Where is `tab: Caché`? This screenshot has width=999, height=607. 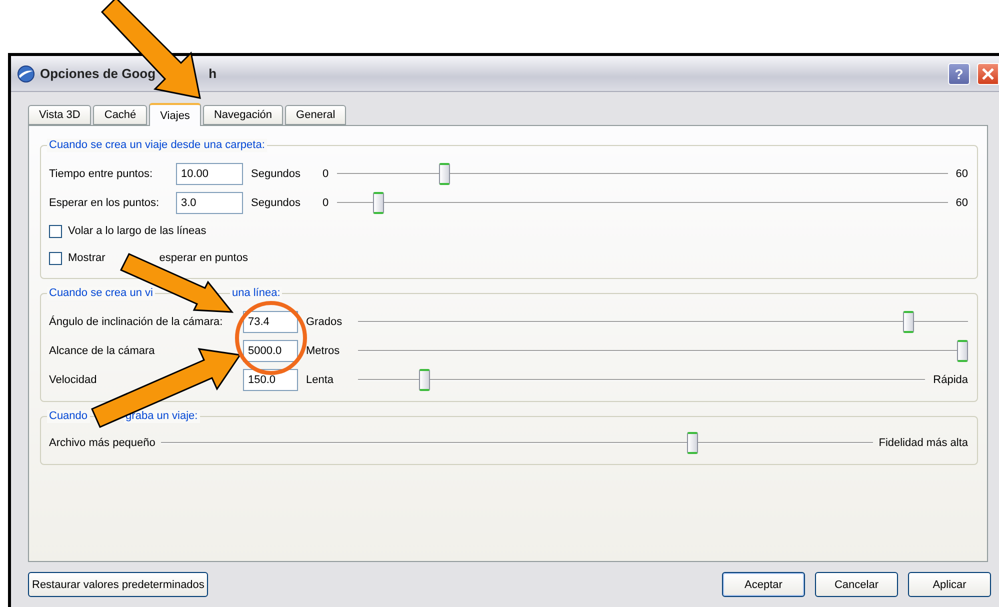 tab: Caché is located at coordinates (120, 115).